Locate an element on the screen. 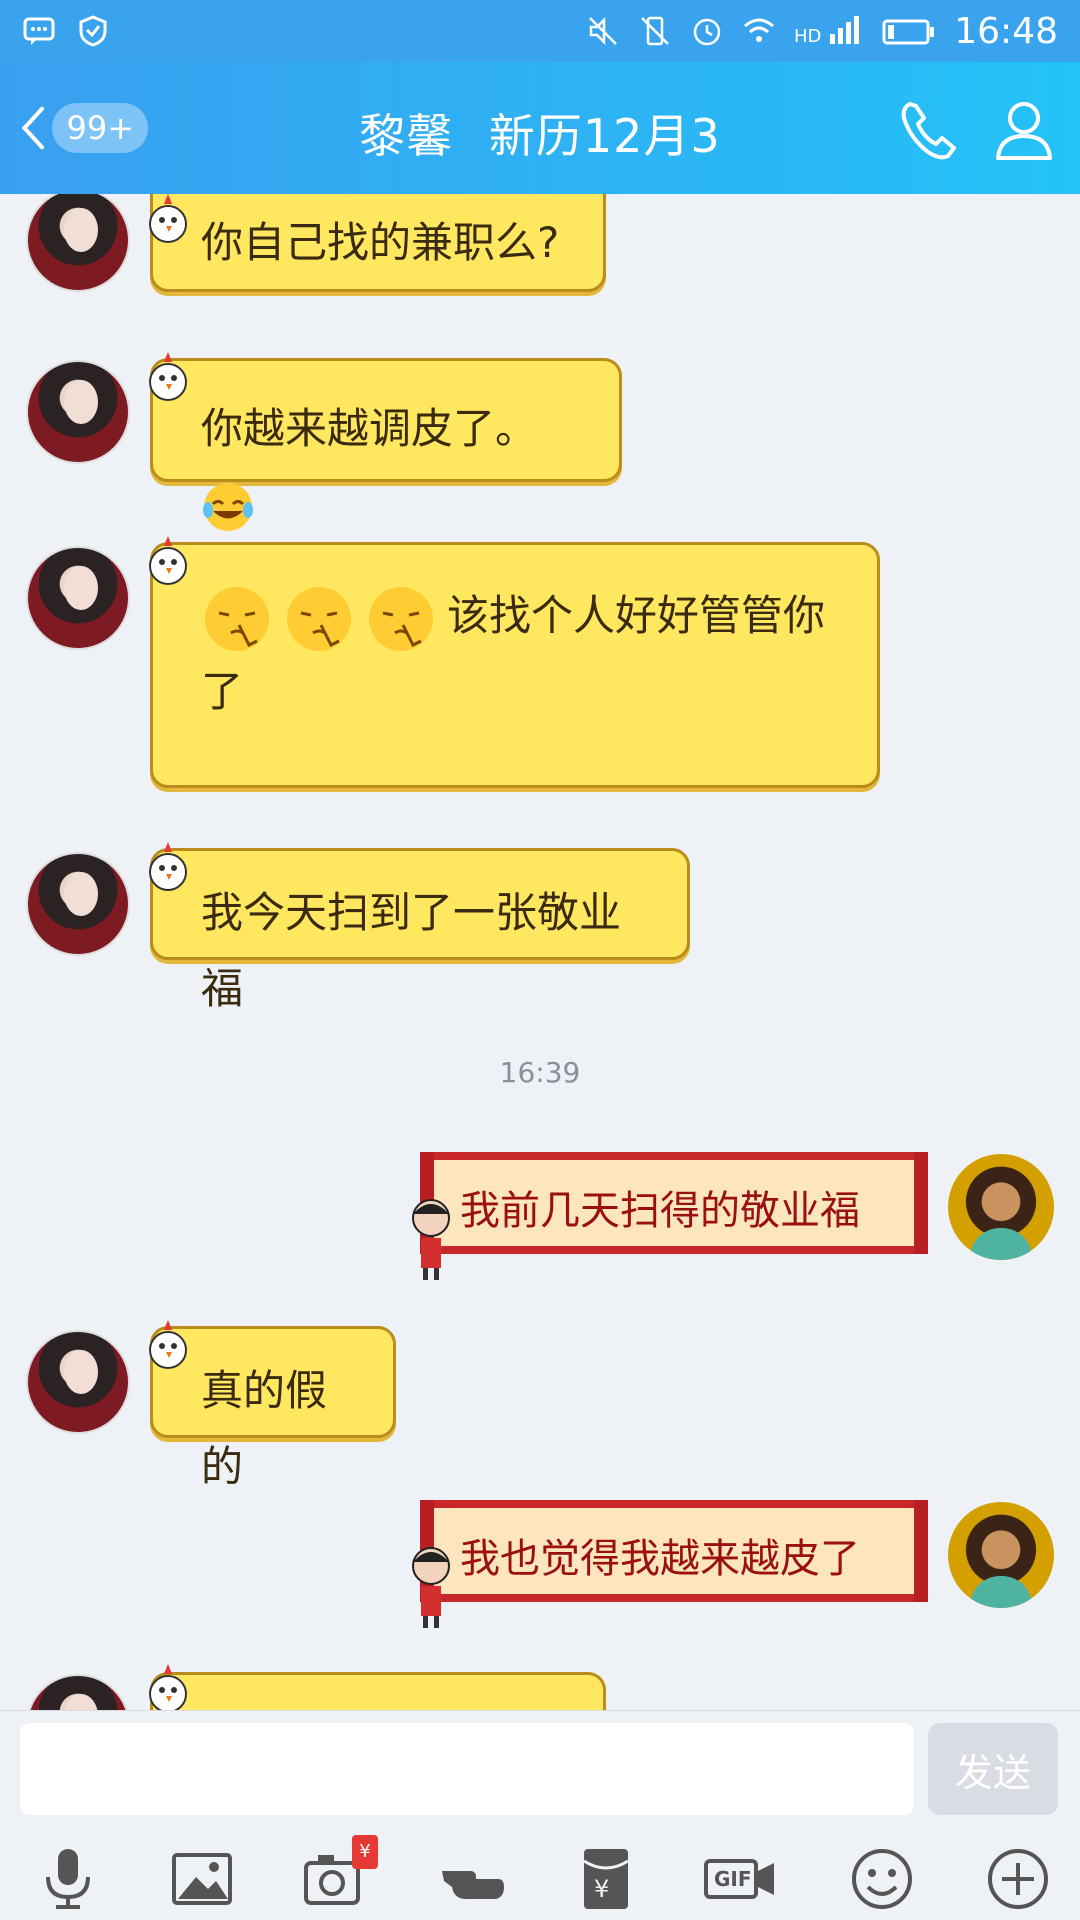 The height and width of the screenshot is (1920, 1080). message-text: 真的假的 is located at coordinates (264, 1428).